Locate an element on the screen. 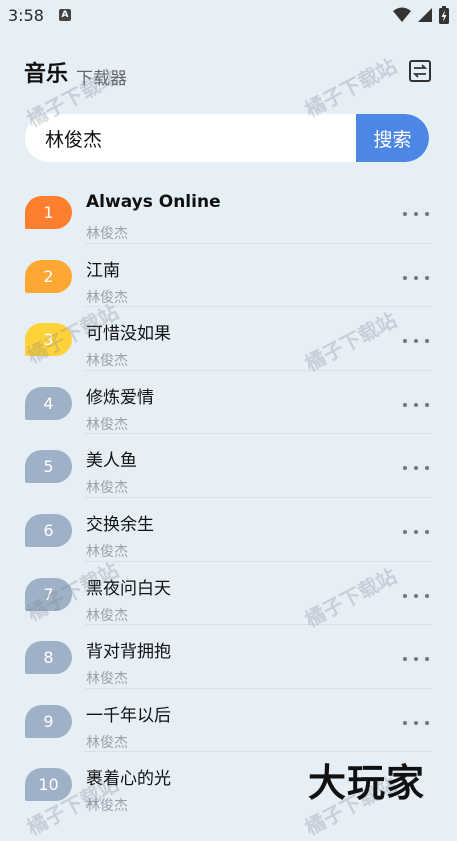  rank-badge: 8 is located at coordinates (48, 658).